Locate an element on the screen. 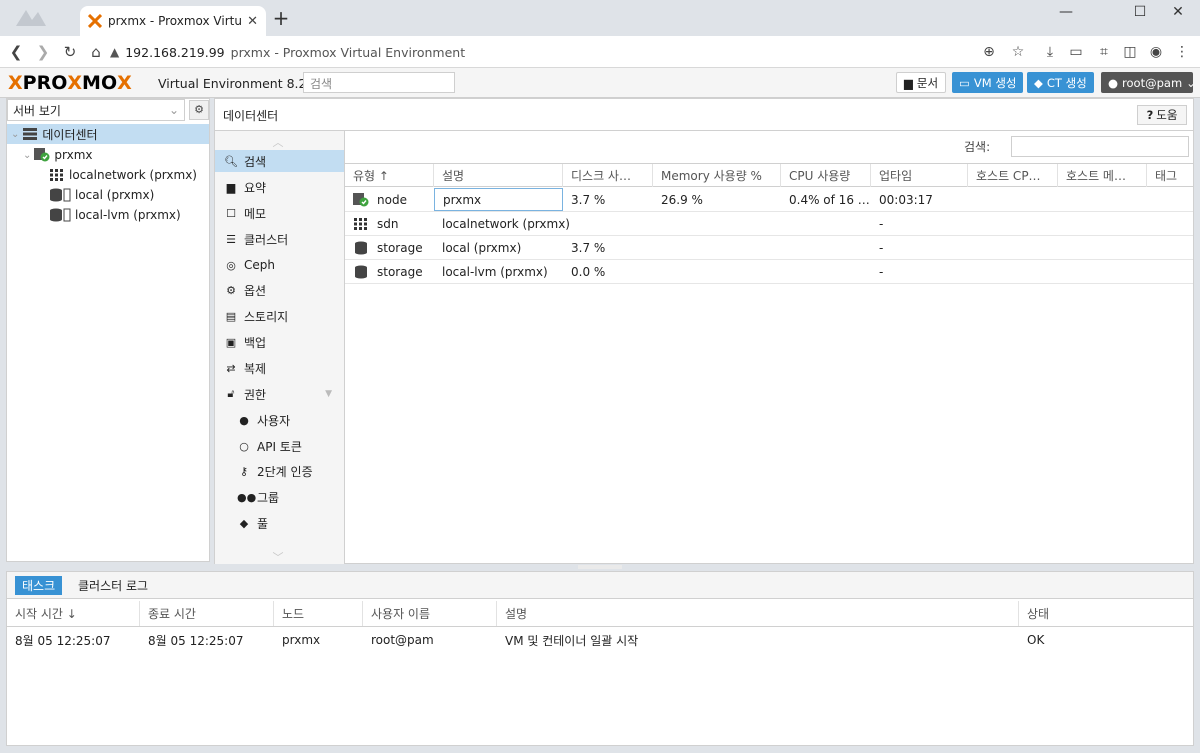 Image resolution: width=1200 pixels, height=753 pixels. help-button: ? 도움 is located at coordinates (1162, 115).